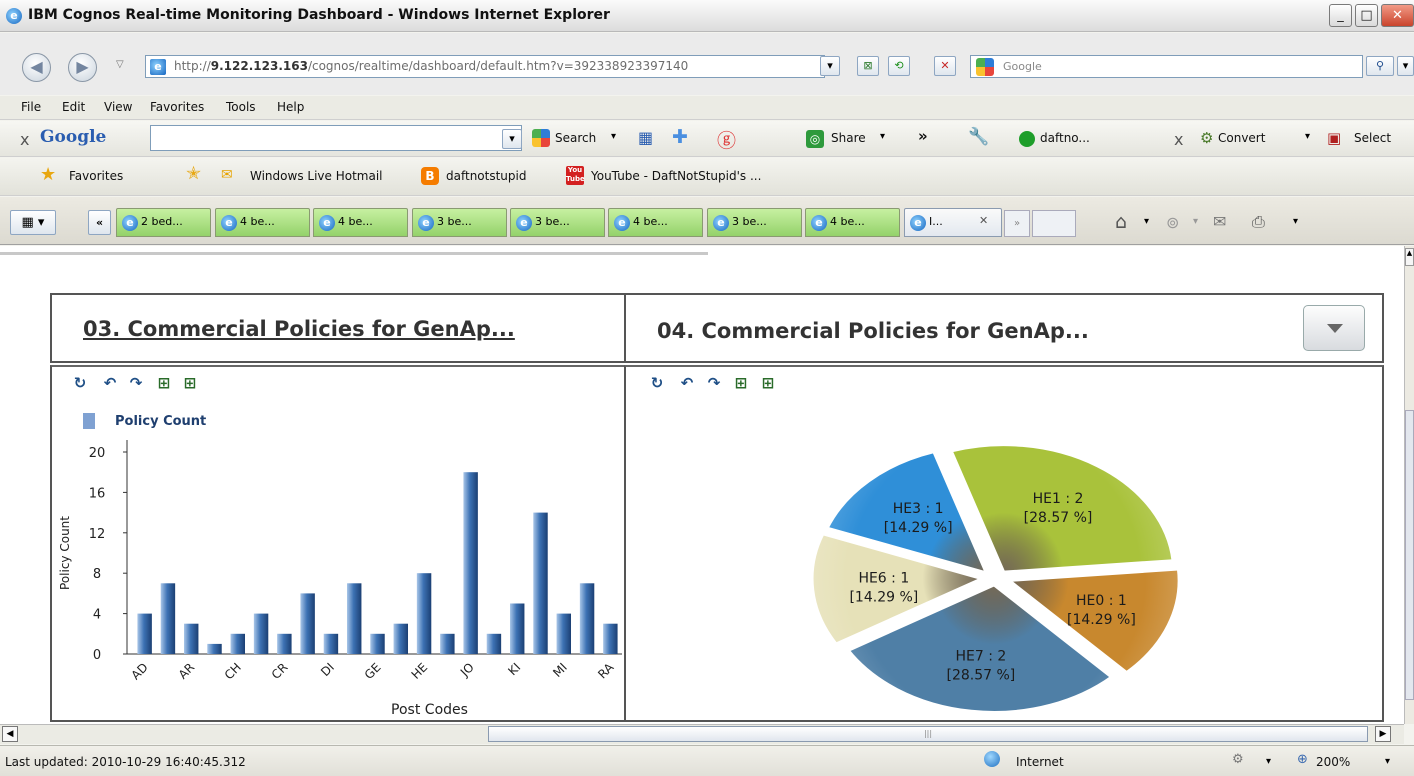 The width and height of the screenshot is (1414, 776). I want to click on stop-icon: ✕, so click(945, 66).